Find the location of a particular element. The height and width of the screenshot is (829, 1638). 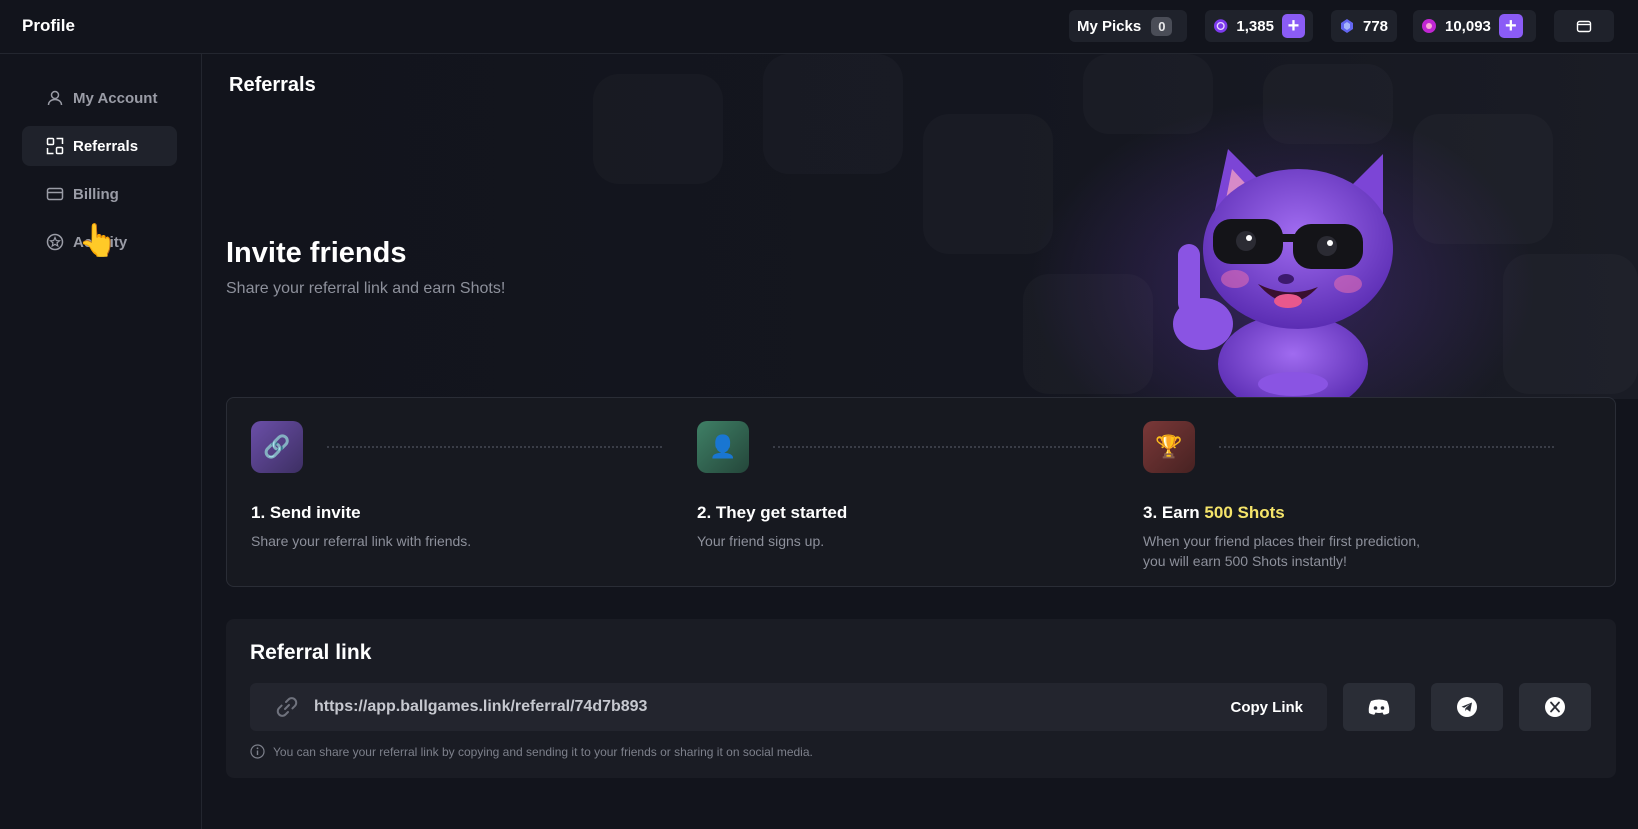

step-description: Share your referral link with friends. is located at coordinates (361, 541).